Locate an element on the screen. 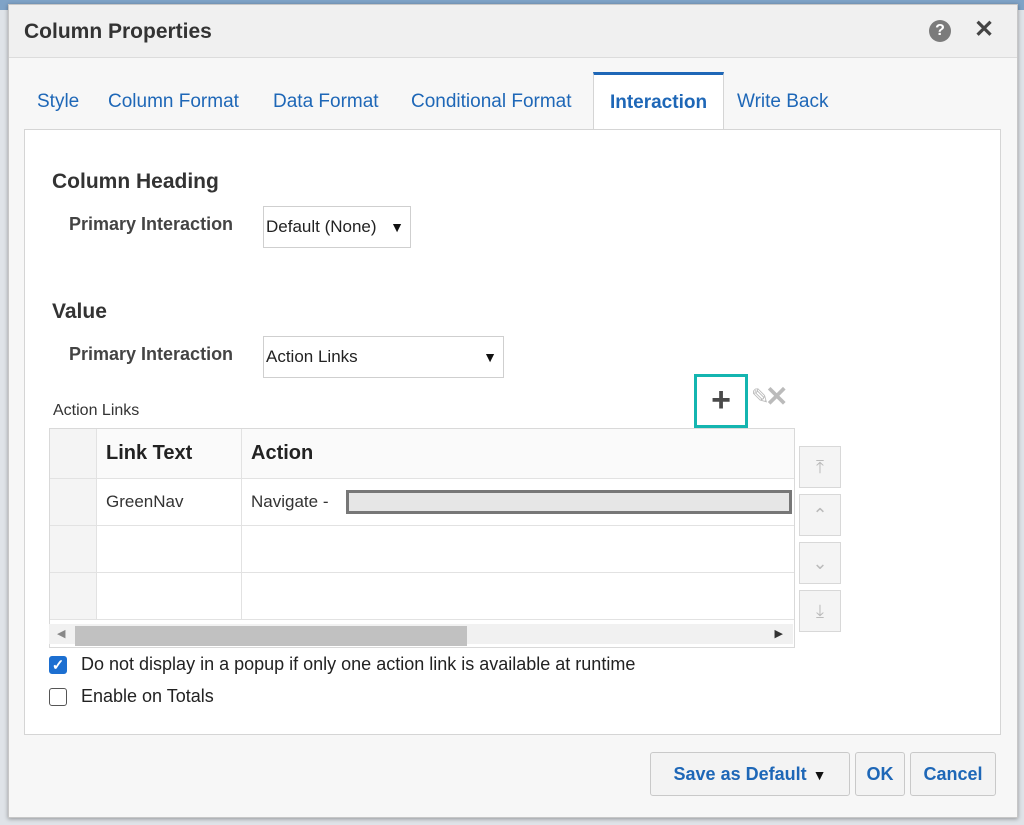 Image resolution: width=1024 pixels, height=825 pixels. add-action-link-button: + is located at coordinates (721, 401).